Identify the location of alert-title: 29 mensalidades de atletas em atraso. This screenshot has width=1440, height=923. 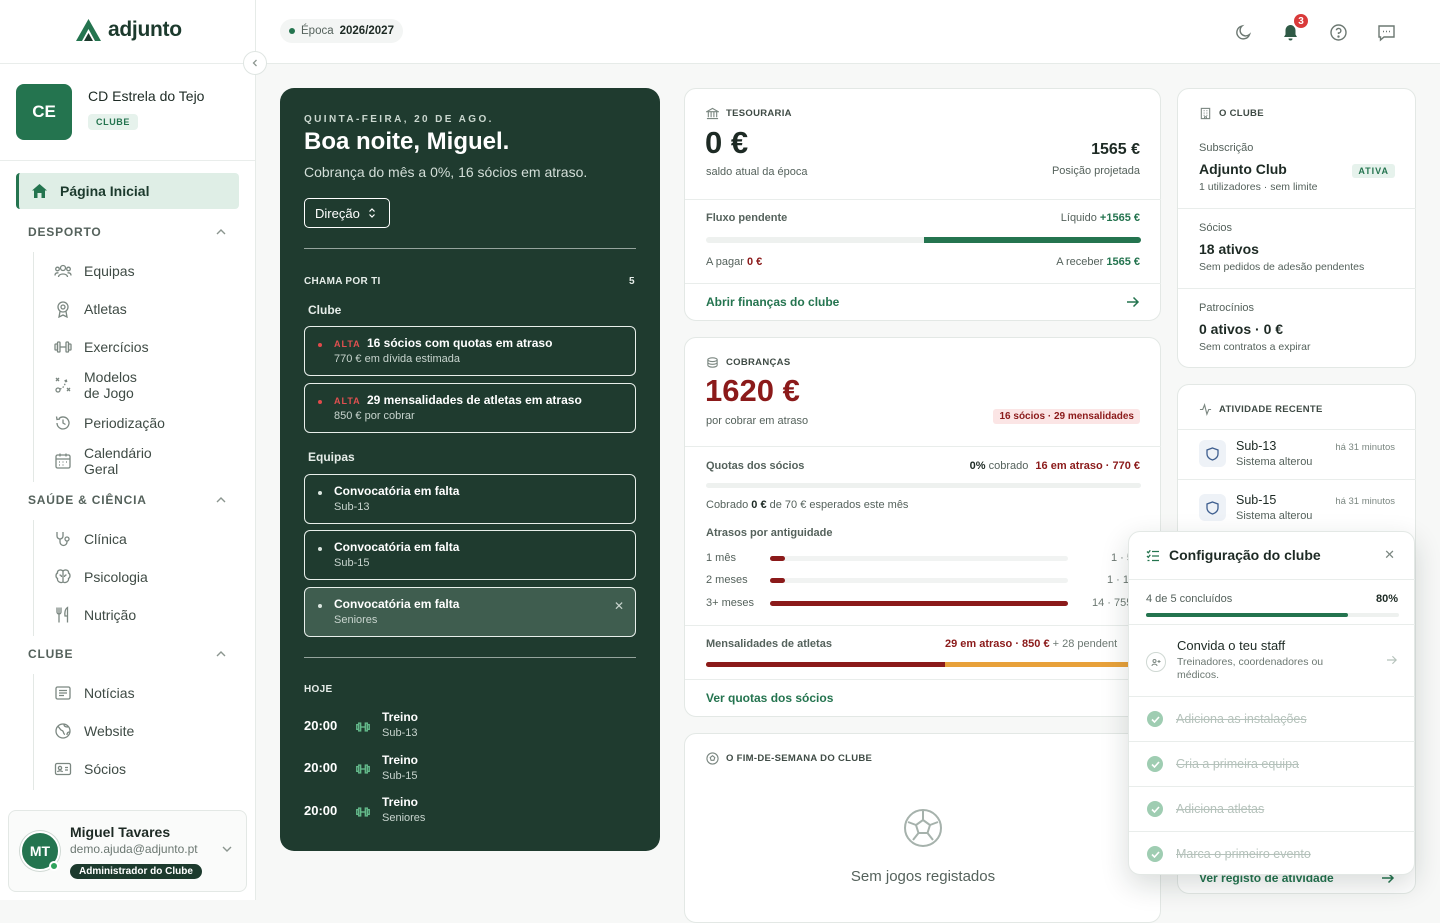
(474, 400).